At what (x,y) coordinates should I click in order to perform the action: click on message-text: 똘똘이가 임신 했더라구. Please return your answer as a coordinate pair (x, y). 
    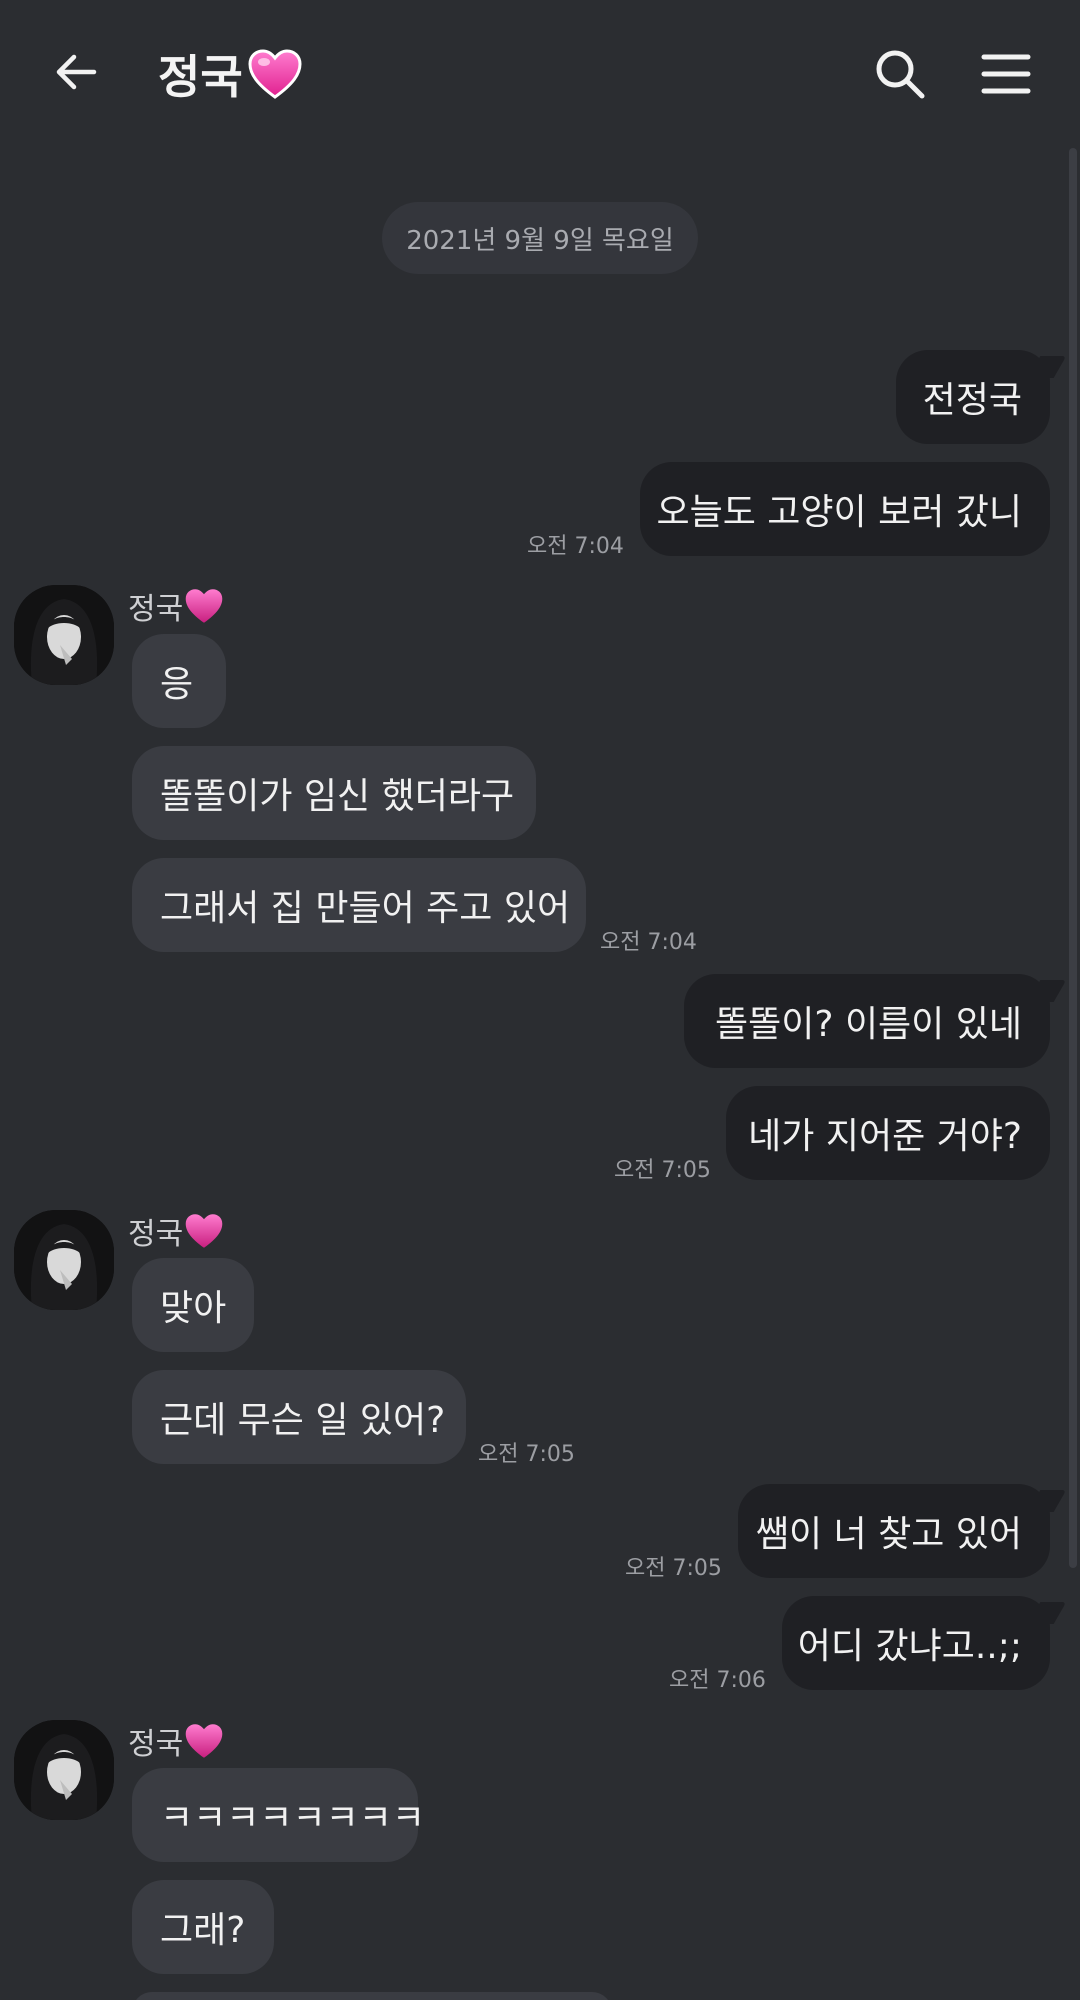
    Looking at the image, I should click on (337, 796).